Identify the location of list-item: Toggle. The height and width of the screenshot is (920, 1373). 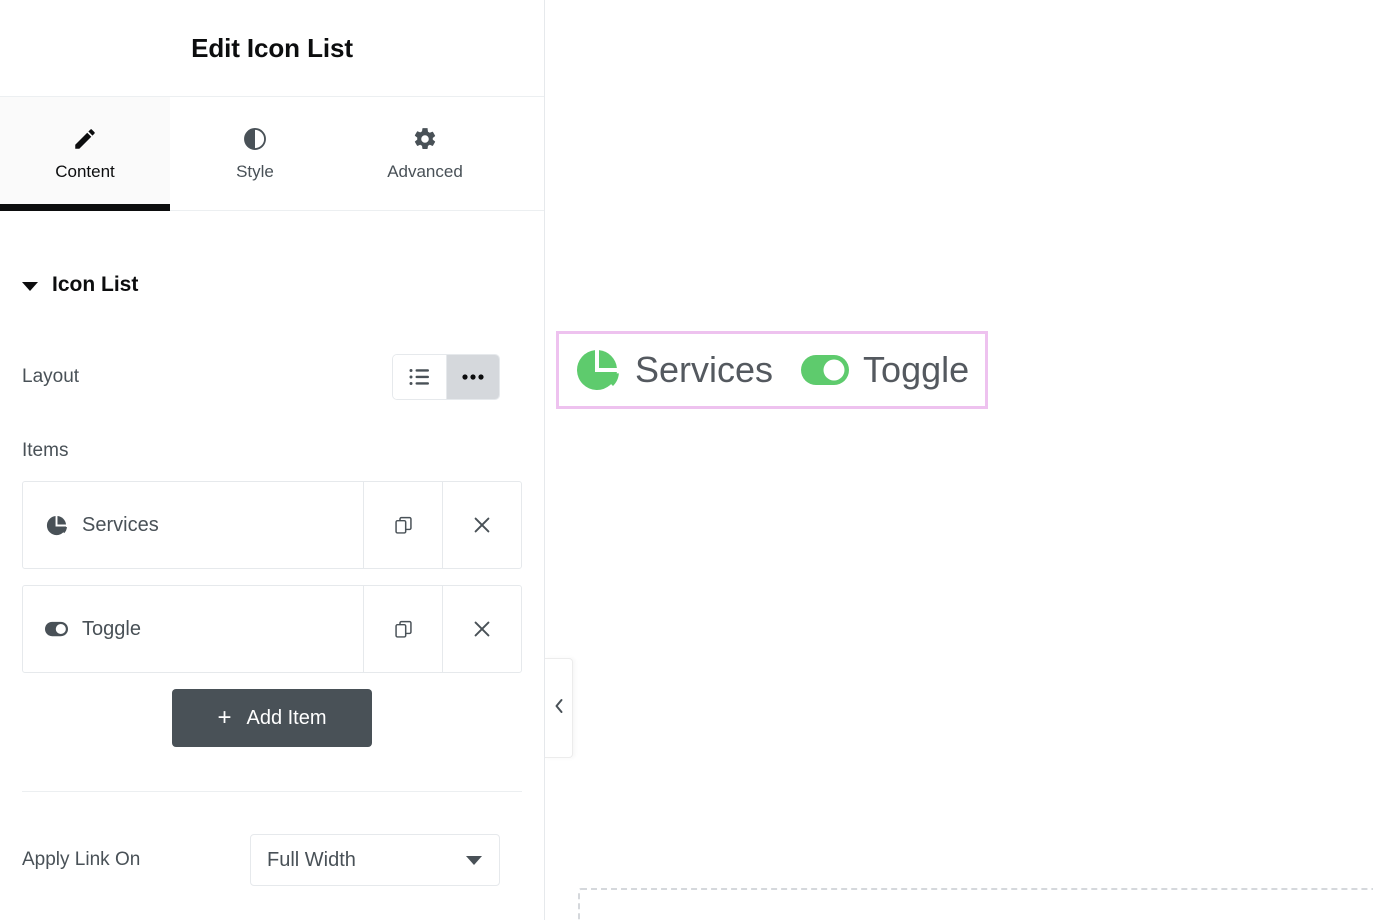
(885, 370).